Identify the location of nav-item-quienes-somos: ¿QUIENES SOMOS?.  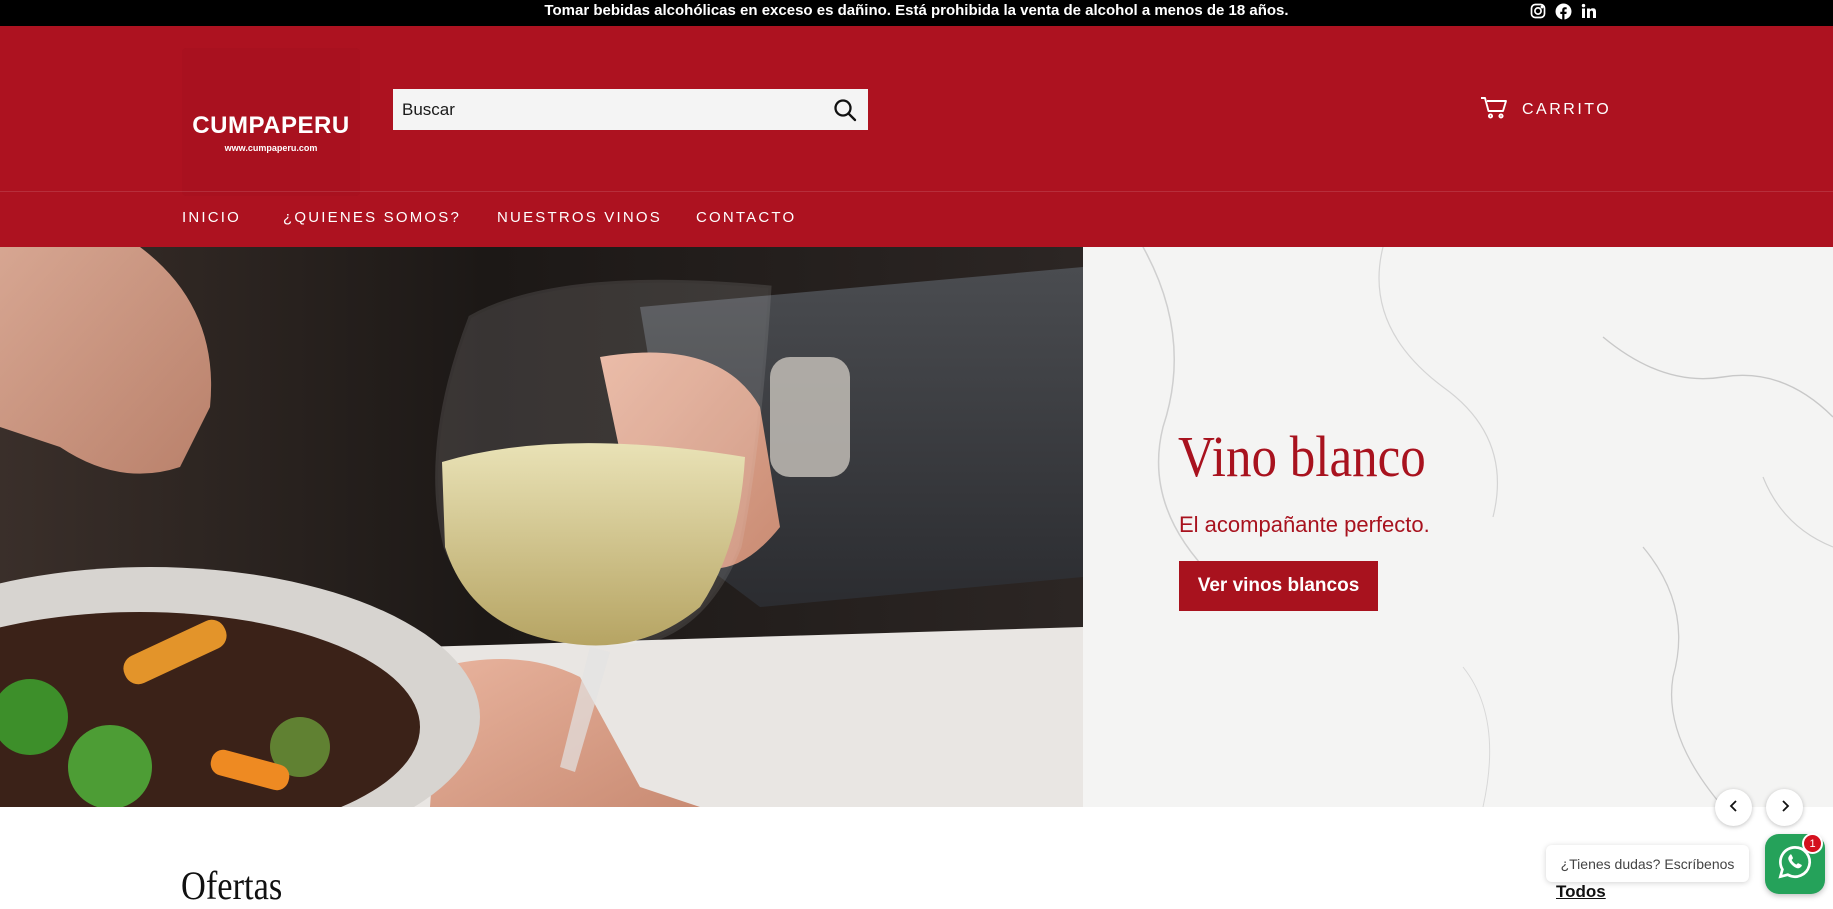
(372, 217).